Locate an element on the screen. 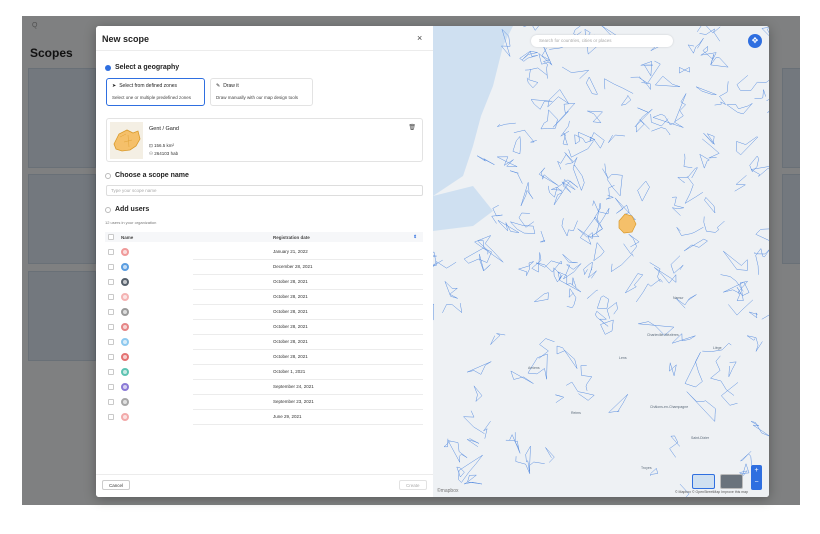 The height and width of the screenshot is (534, 820). create-button: Create is located at coordinates (413, 485).